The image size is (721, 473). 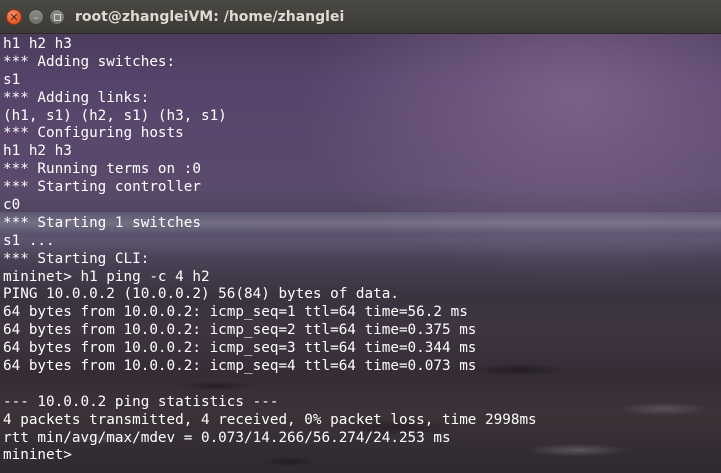 What do you see at coordinates (115, 115) in the screenshot?
I see `terminal-line: (h1, s1) (h2, s1) (h3, s1)` at bounding box center [115, 115].